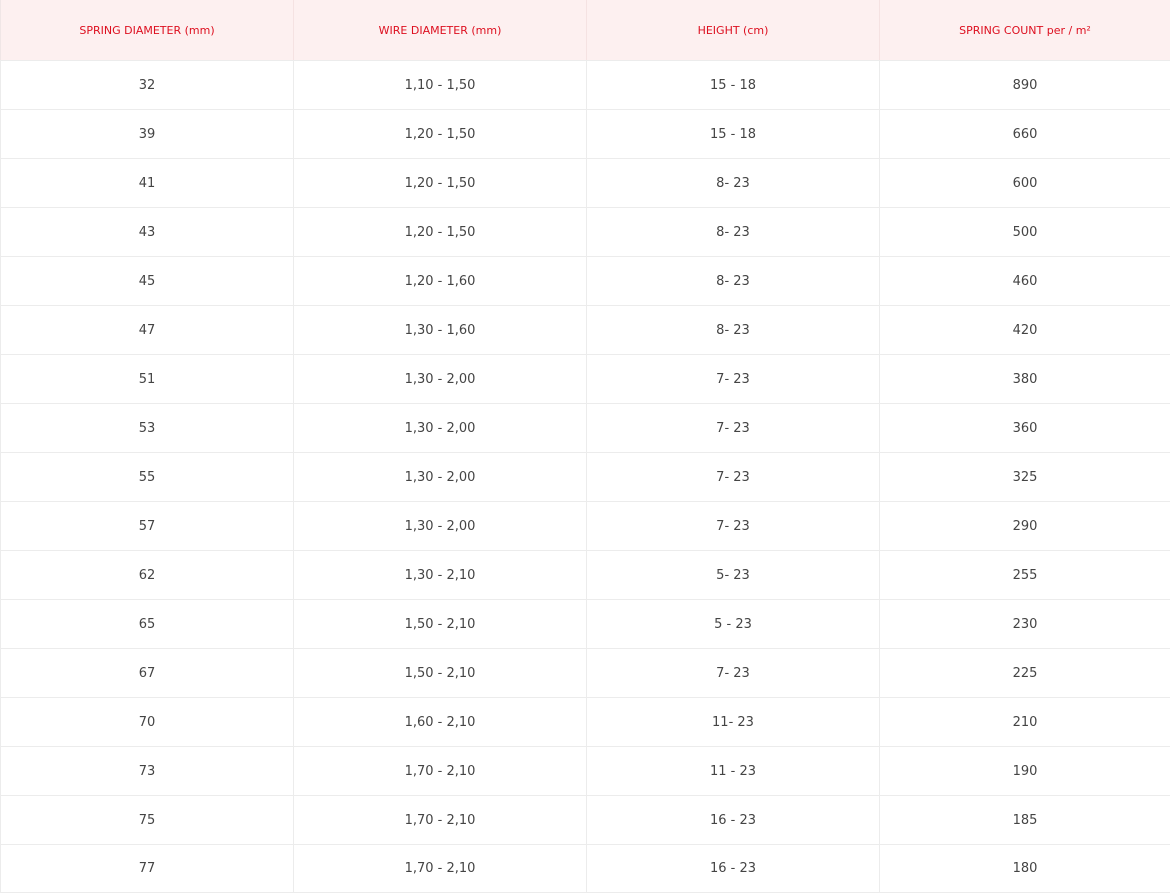  I want to click on cell-spring-count: 600, so click(1024, 183).